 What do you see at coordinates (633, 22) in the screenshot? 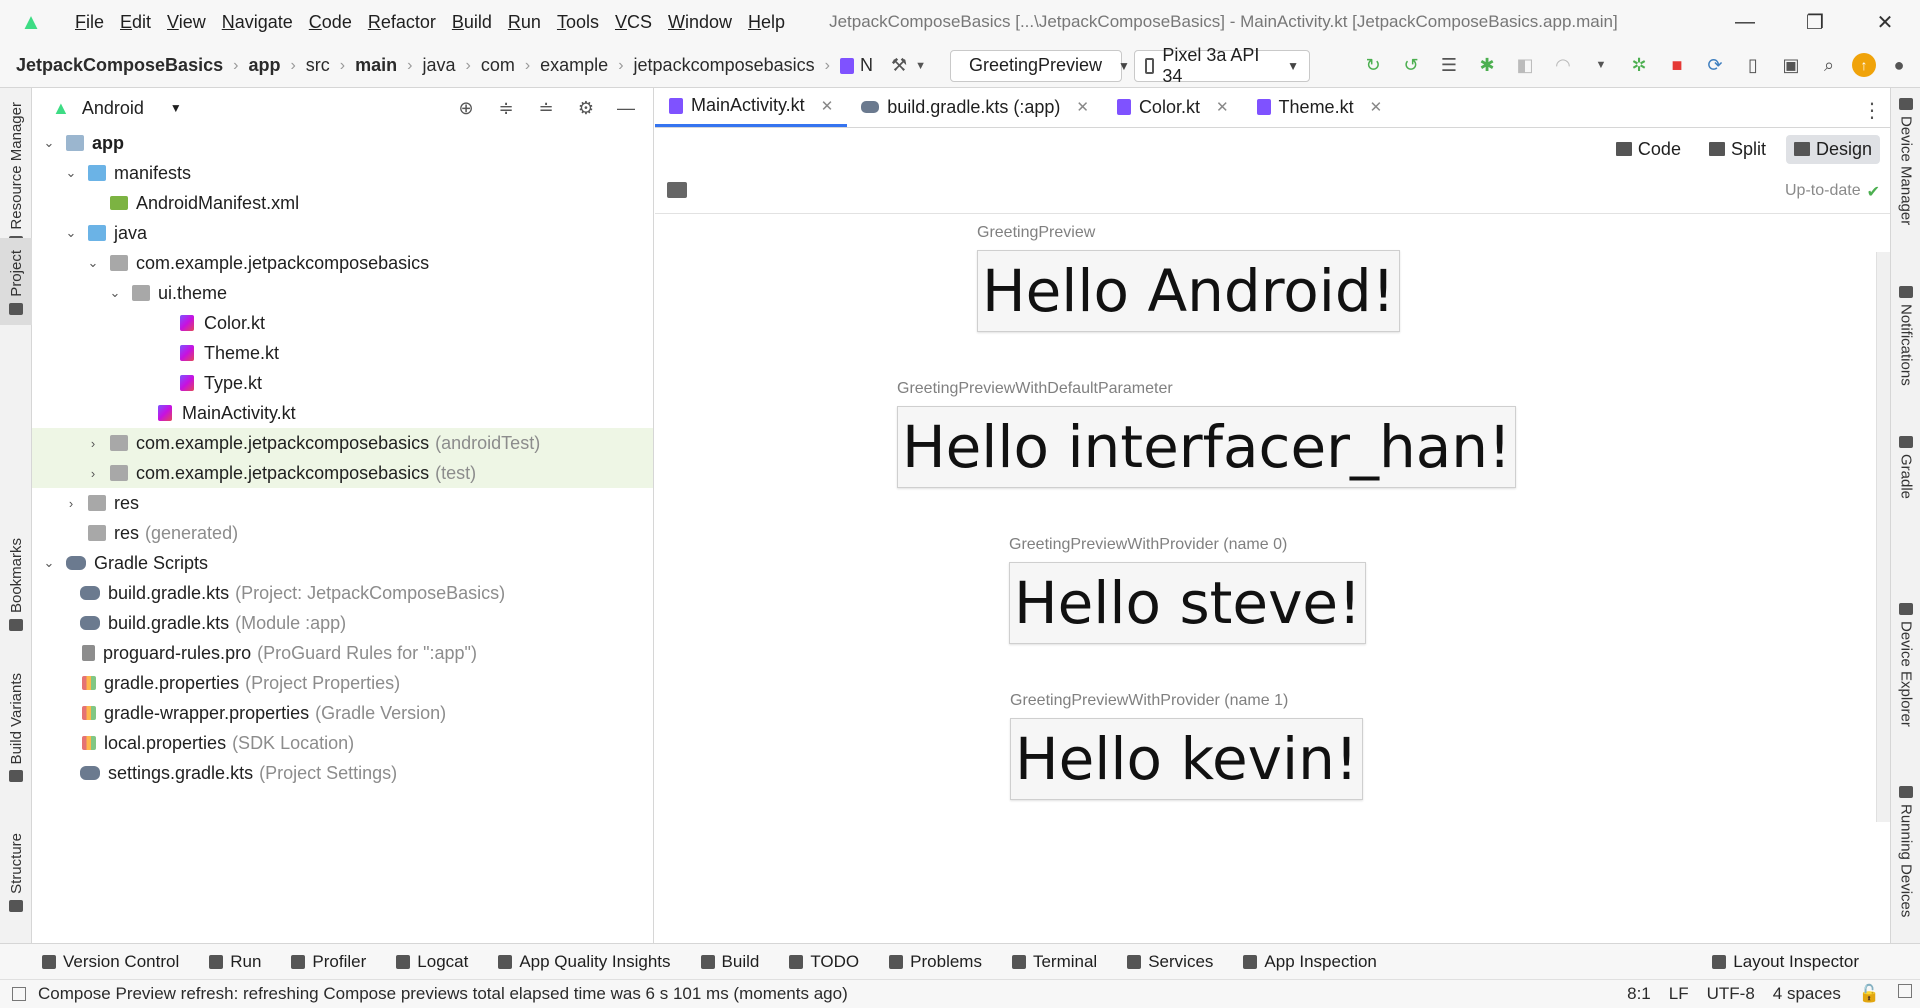
I see `menu-vcs: VCS` at bounding box center [633, 22].